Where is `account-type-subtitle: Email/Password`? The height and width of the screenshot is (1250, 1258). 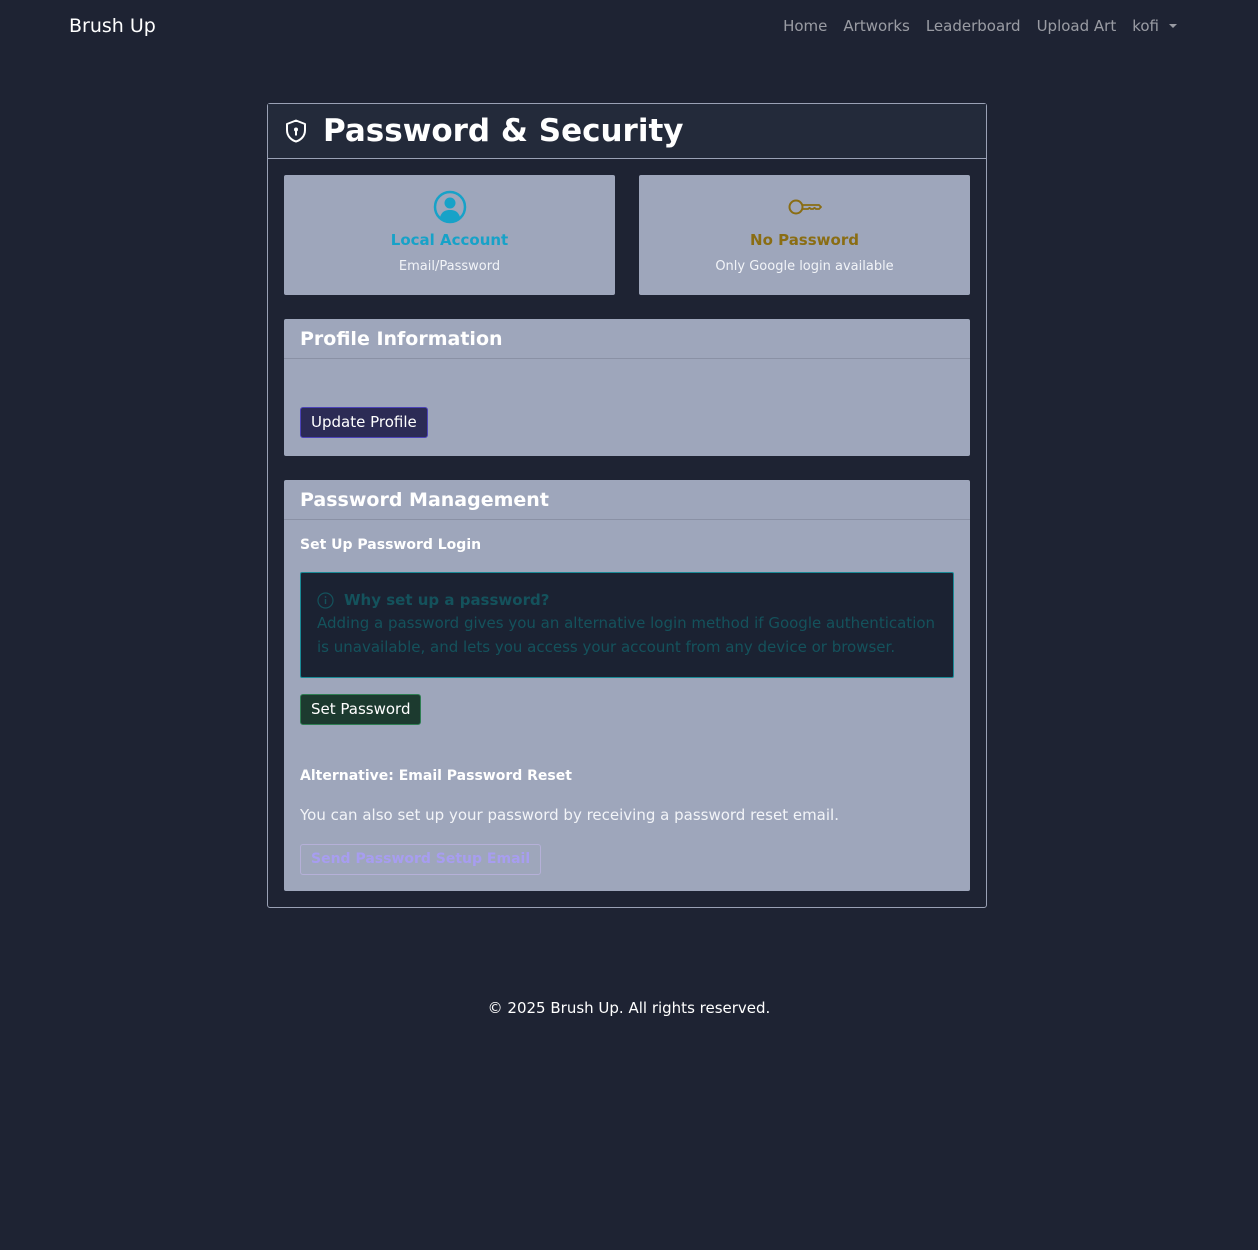 account-type-subtitle: Email/Password is located at coordinates (449, 266).